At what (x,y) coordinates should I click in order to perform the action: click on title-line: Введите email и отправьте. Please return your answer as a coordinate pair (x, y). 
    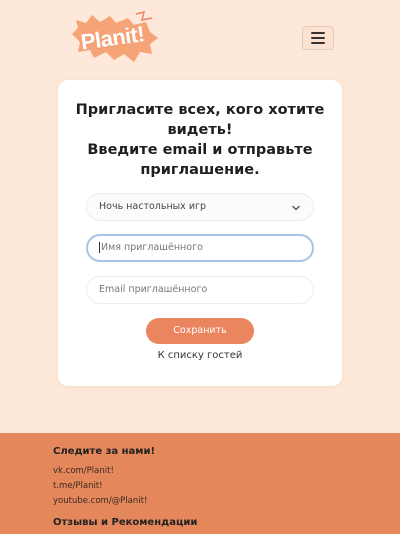
    Looking at the image, I should click on (200, 150).